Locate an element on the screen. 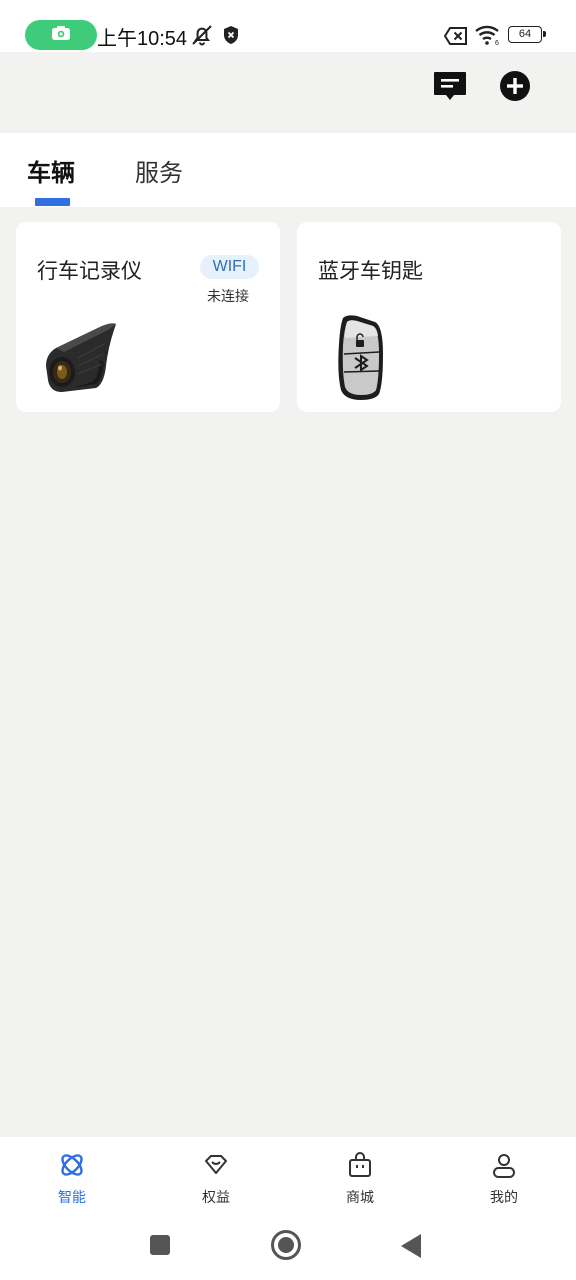  tab-vehicle: 车辆 is located at coordinates (51, 170).